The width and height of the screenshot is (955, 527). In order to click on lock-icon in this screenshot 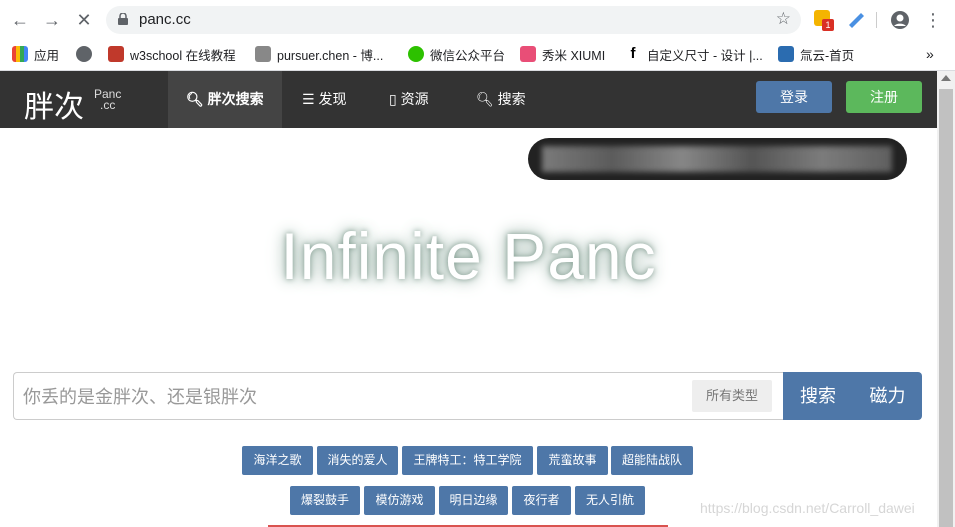, I will do `click(123, 19)`.